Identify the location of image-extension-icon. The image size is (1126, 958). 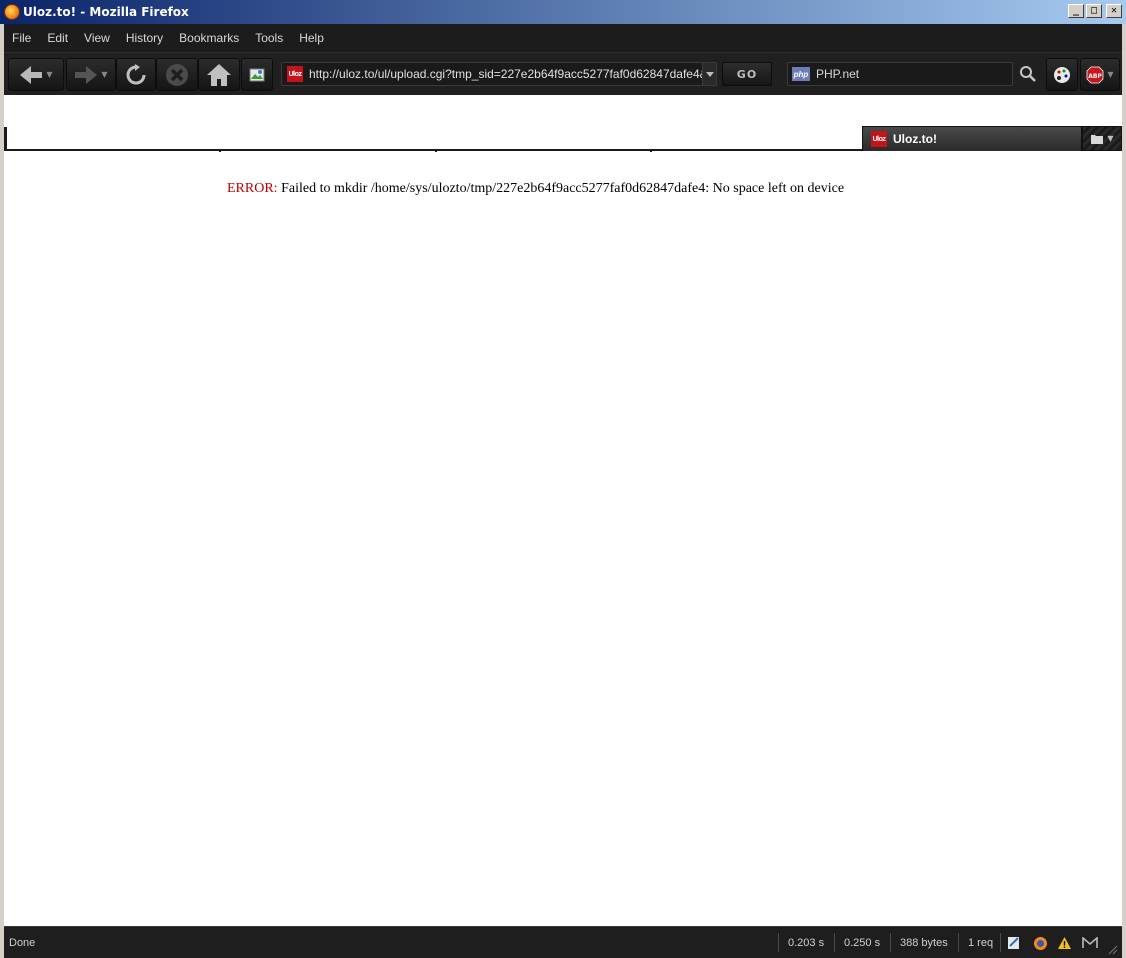
(257, 74).